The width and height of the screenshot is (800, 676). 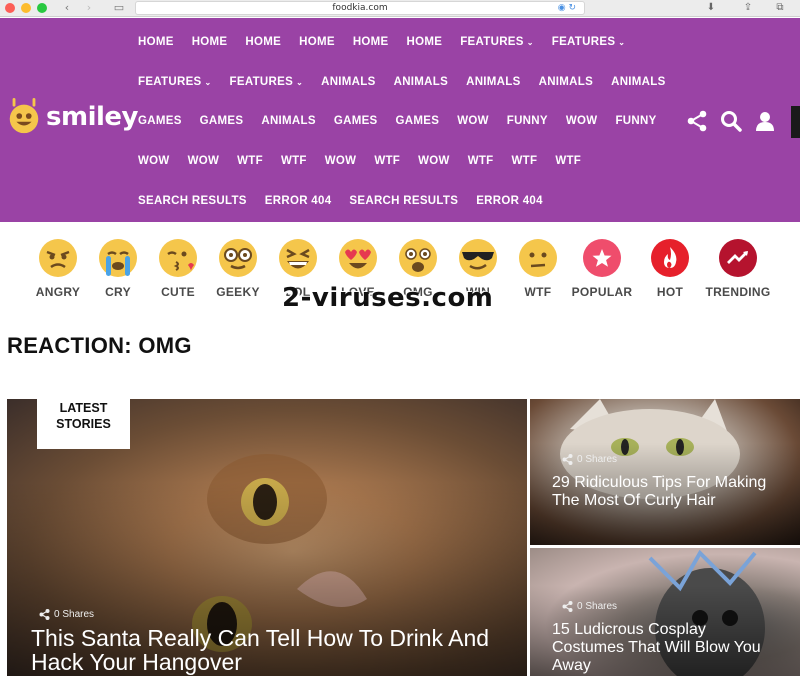 I want to click on reaction-cry: CRY, so click(x=118, y=268).